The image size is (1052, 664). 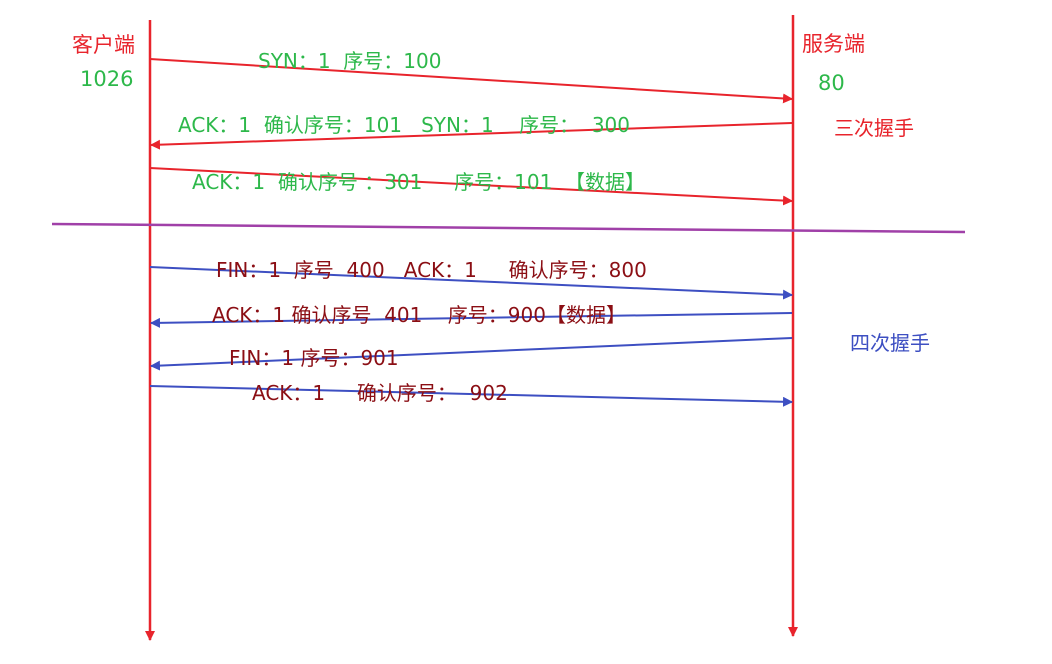 I want to click on wave-title: 四次握手, so click(x=890, y=343).